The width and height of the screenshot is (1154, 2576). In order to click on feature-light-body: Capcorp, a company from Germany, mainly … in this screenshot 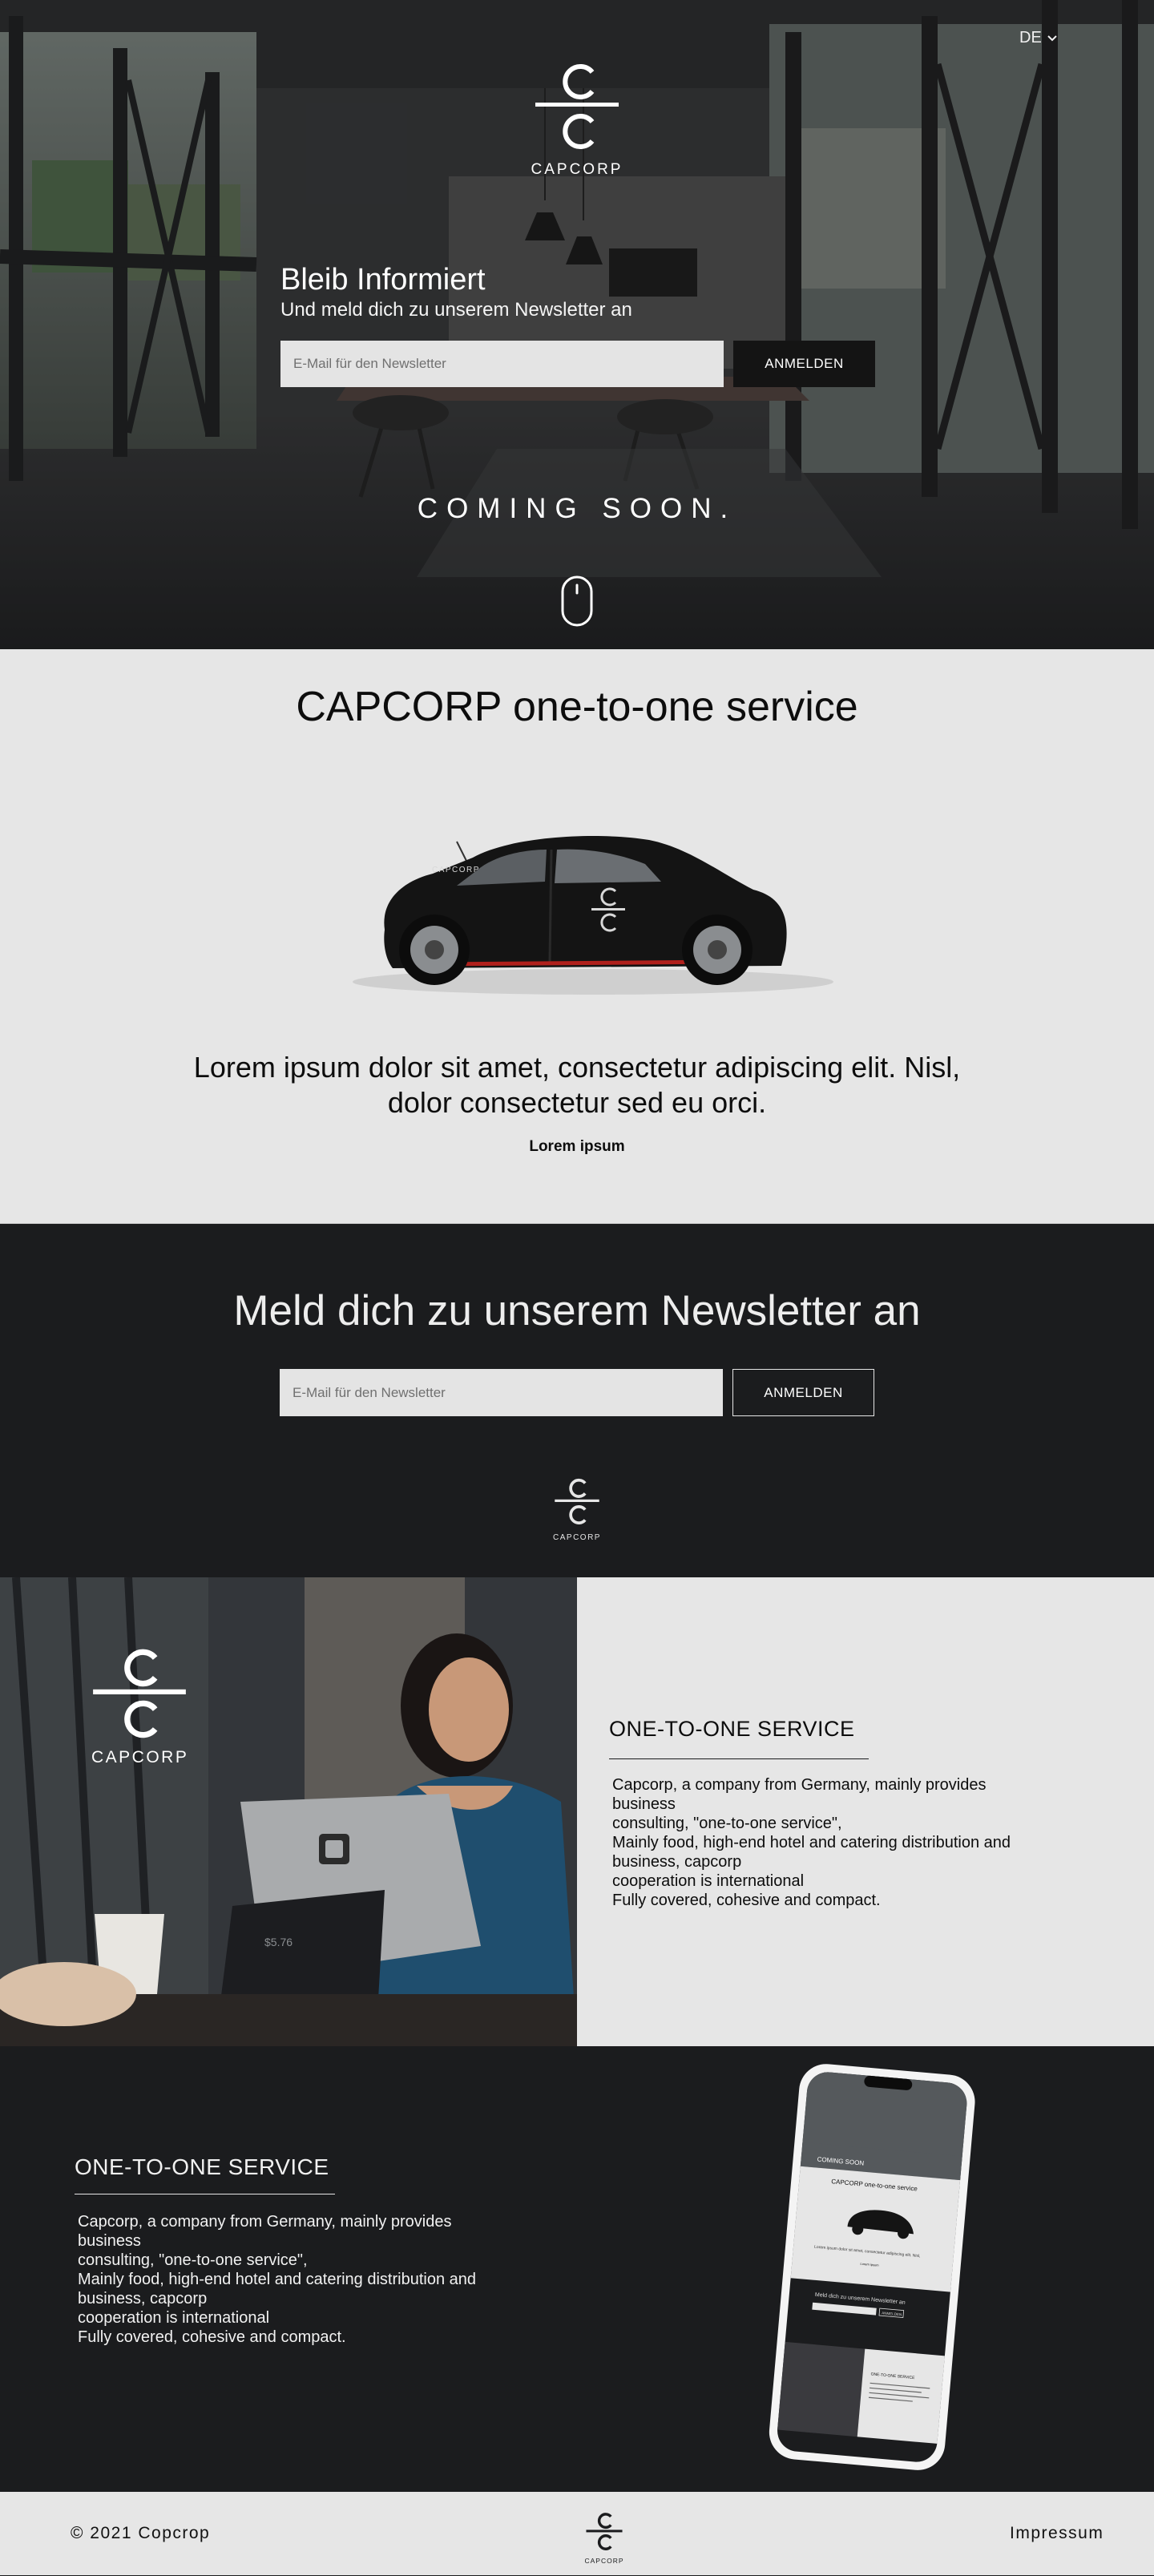, I will do `click(829, 1843)`.